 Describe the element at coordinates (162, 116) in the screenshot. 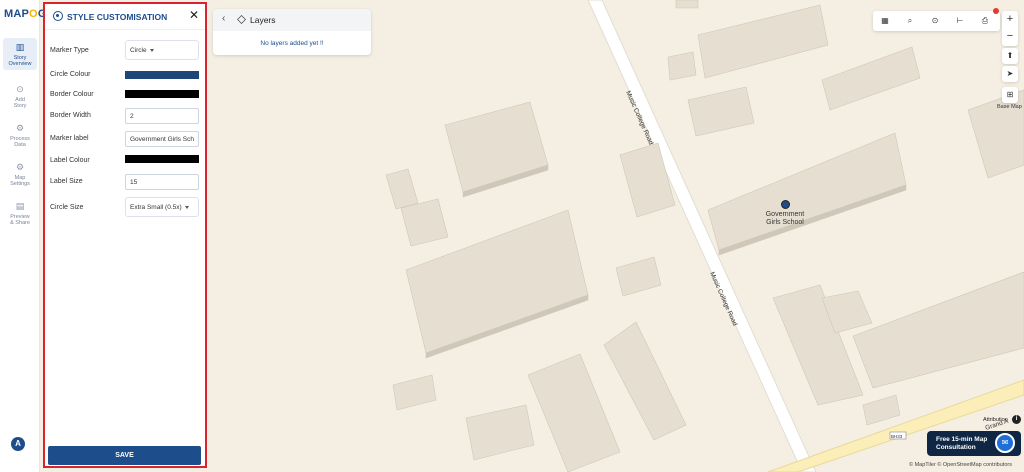

I see `border-width-input: 2` at that location.